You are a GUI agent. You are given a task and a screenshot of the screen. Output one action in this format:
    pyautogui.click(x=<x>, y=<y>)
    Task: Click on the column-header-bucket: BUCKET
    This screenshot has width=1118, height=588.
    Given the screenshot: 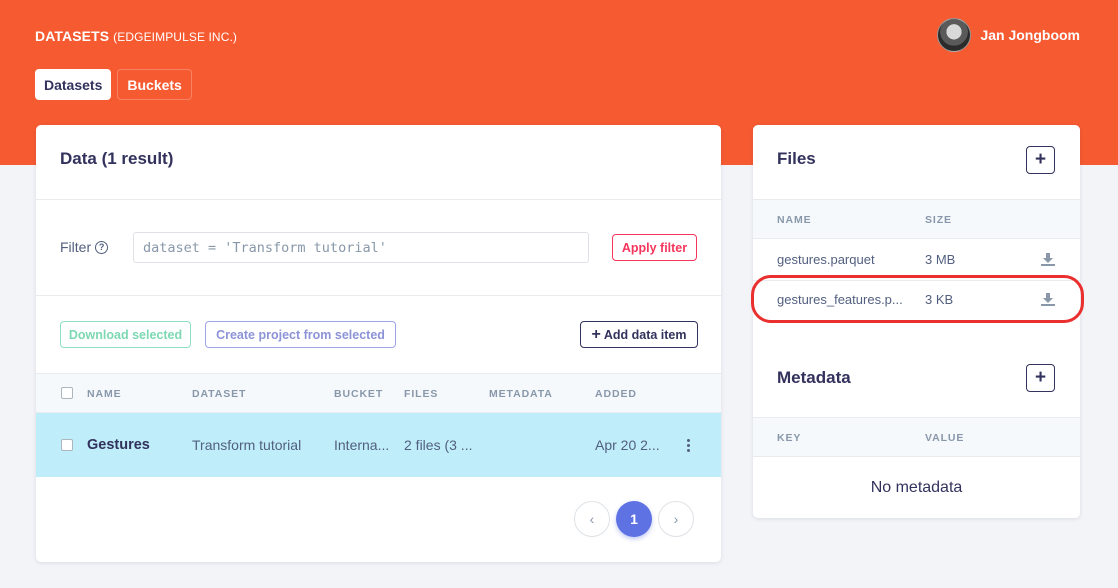 What is the action you would take?
    pyautogui.click(x=358, y=394)
    